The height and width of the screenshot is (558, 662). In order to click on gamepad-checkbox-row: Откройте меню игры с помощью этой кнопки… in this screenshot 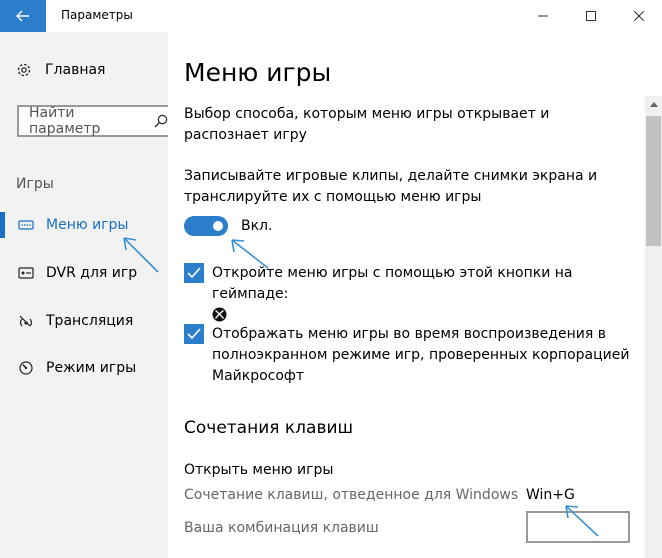, I will do `click(408, 292)`.